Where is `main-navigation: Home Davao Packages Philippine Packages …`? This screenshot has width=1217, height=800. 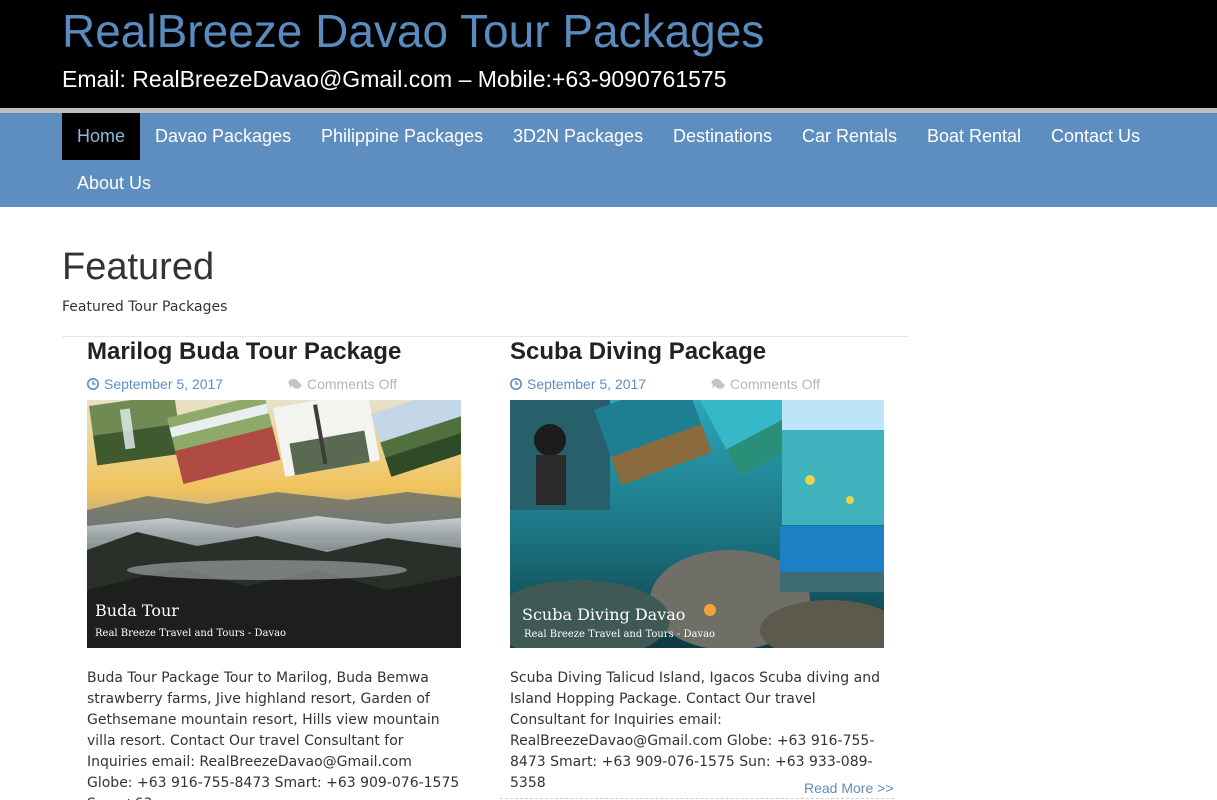
main-navigation: Home Davao Packages Philippine Packages … is located at coordinates (608, 160).